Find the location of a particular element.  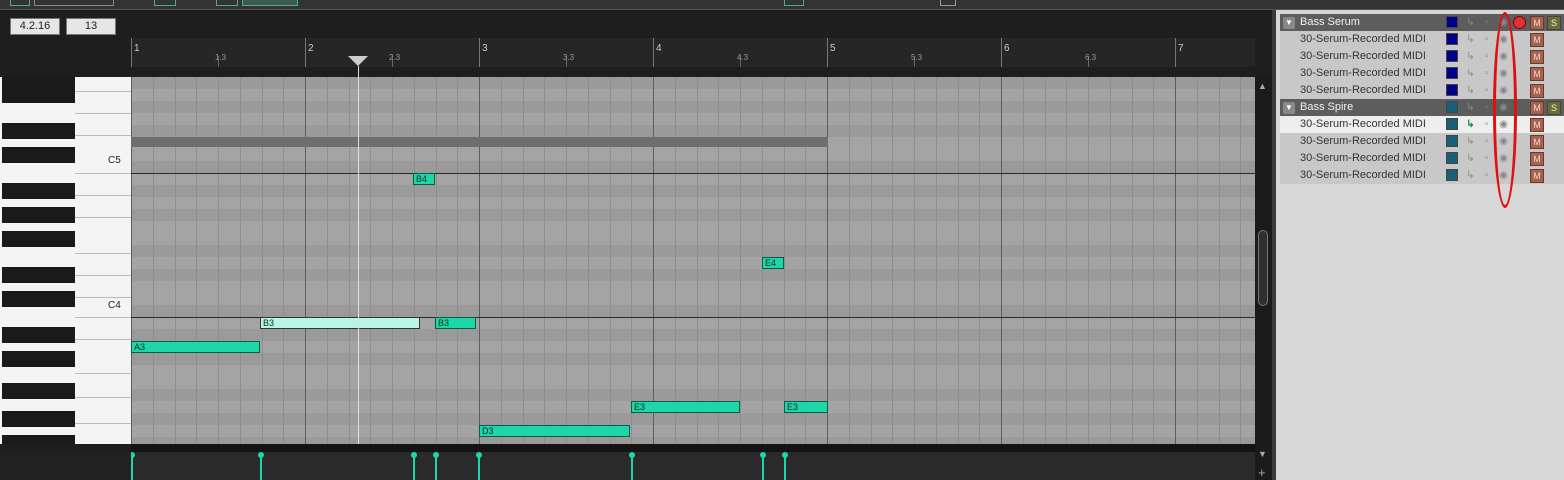

record-icon is located at coordinates (1519, 22).